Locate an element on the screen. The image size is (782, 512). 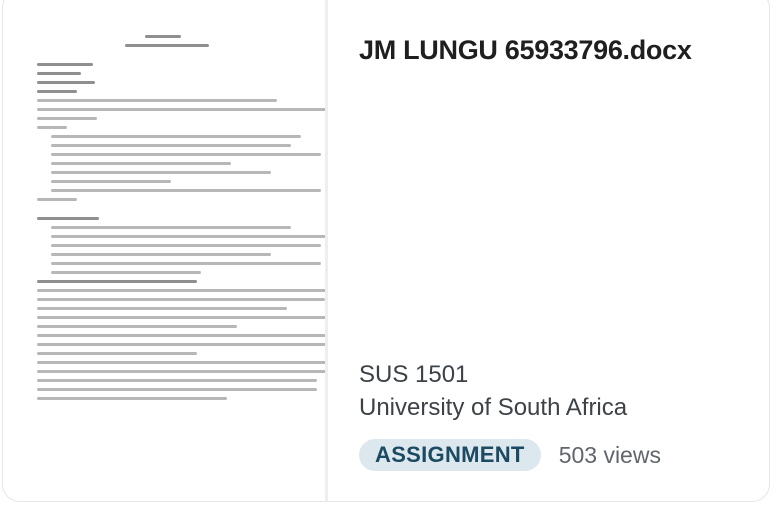
document-type-badge: ASSIGNMENT is located at coordinates (450, 455).